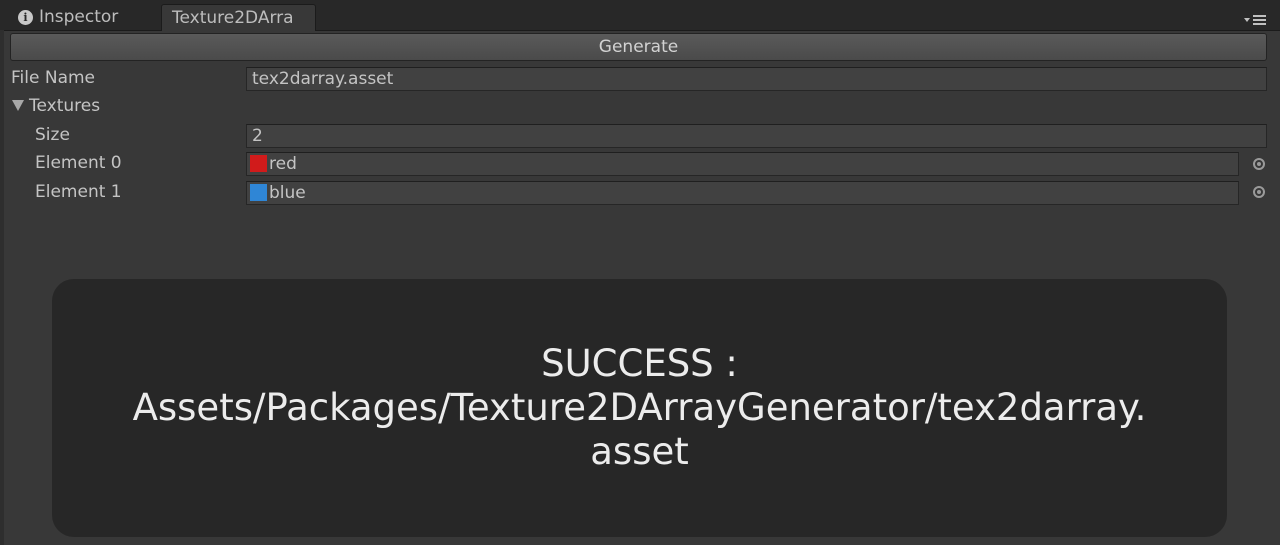 The width and height of the screenshot is (1280, 545). I want to click on element-0-label: Element 0, so click(78, 163).